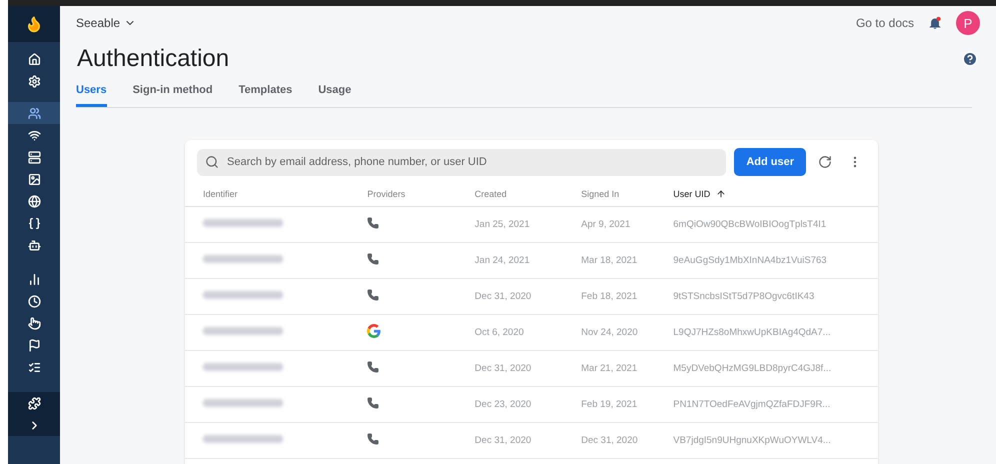  I want to click on flag-icon, so click(34, 345).